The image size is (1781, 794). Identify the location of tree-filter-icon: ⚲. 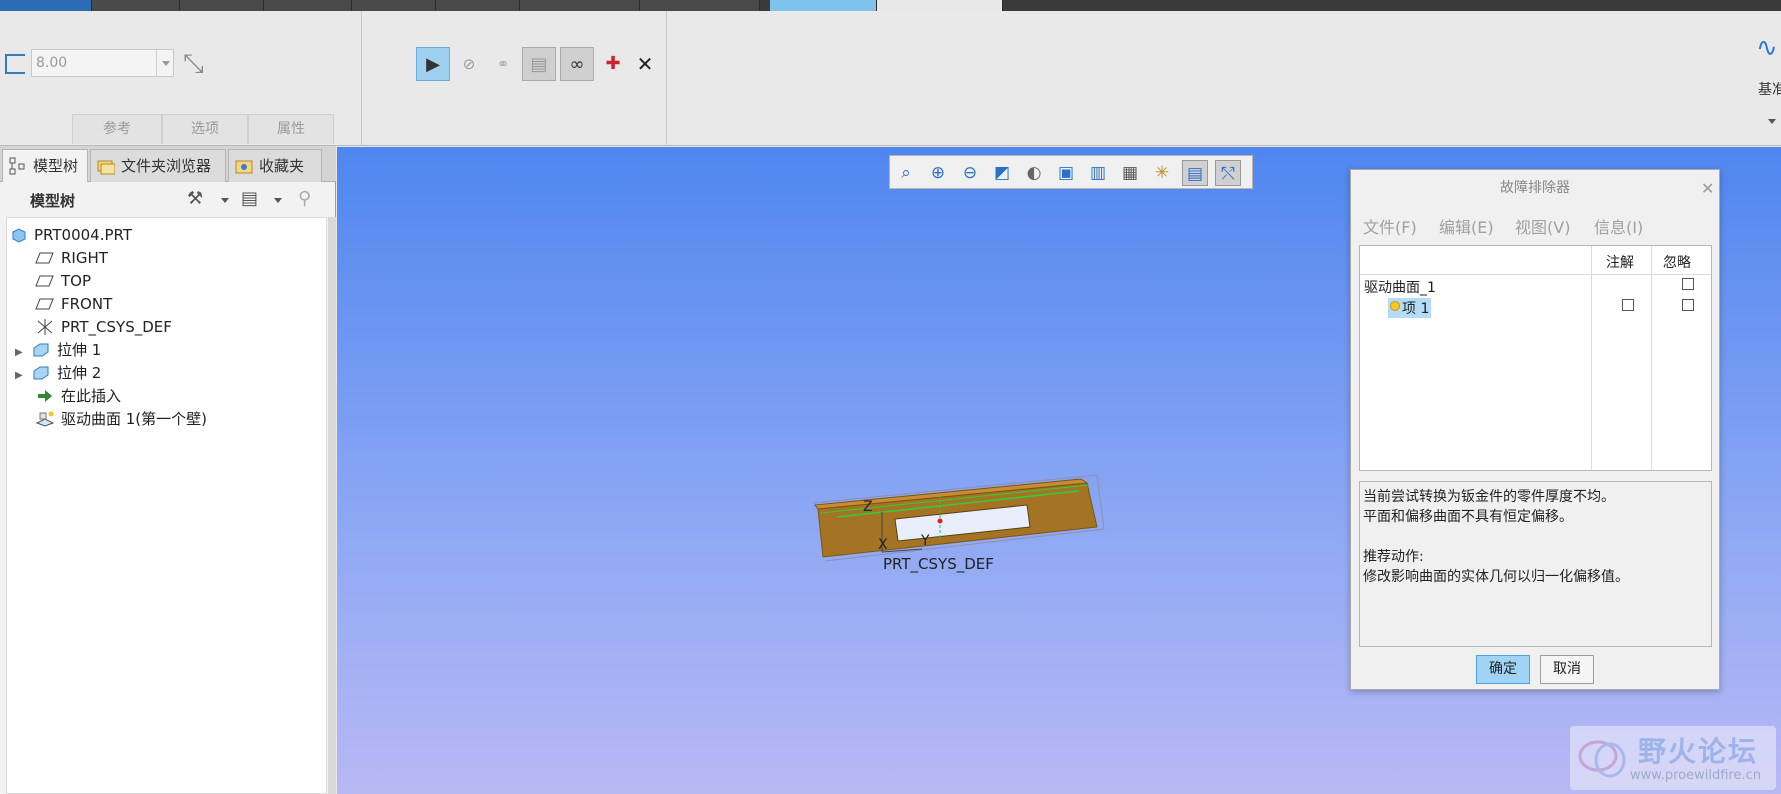
(309, 199).